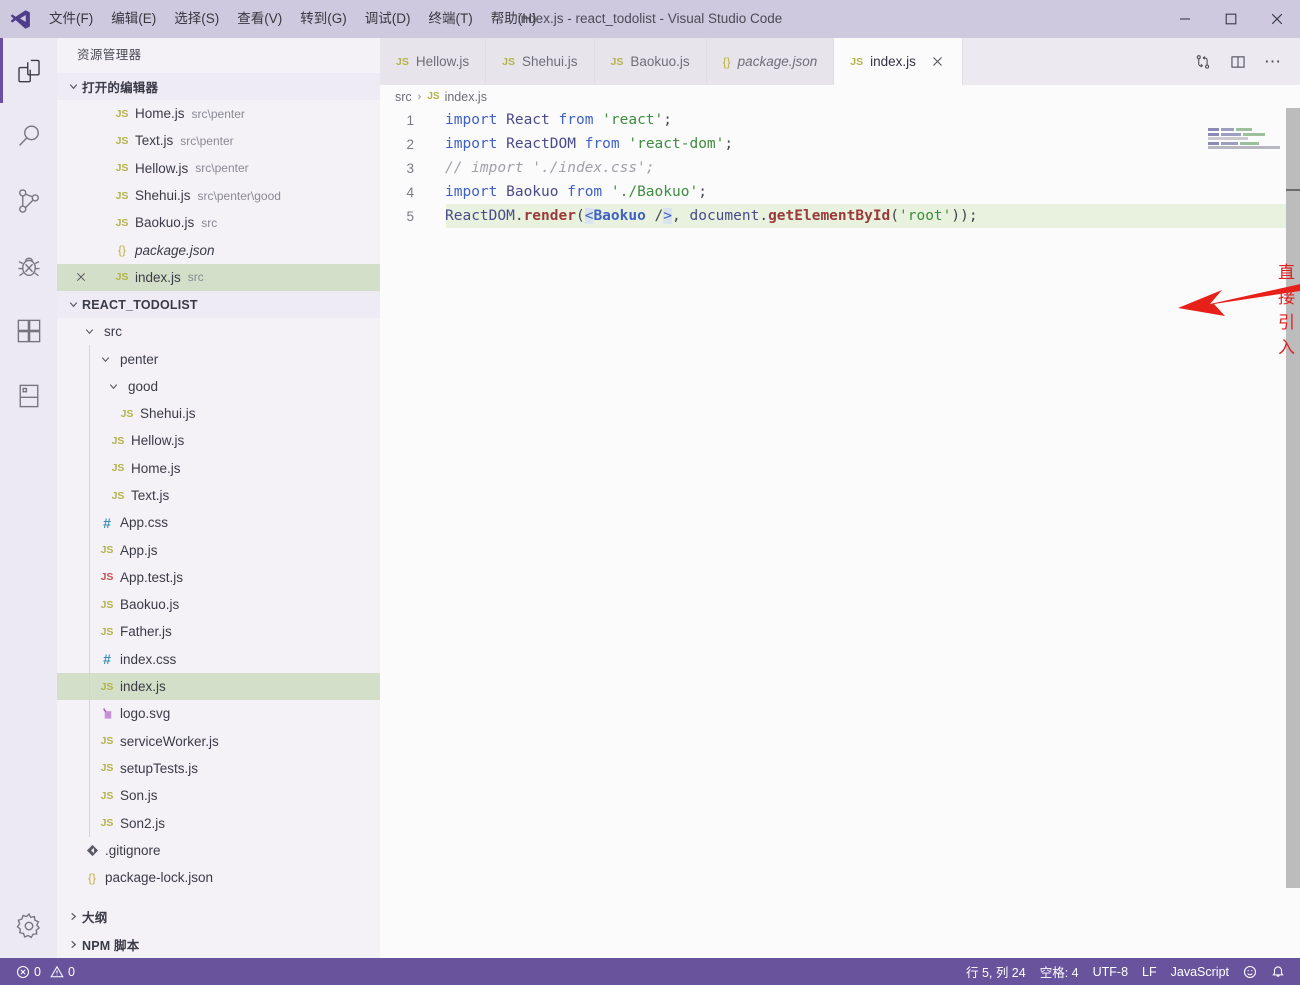 The height and width of the screenshot is (985, 1300). What do you see at coordinates (218, 714) in the screenshot?
I see `tree-file-logo-svg: logo.svg` at bounding box center [218, 714].